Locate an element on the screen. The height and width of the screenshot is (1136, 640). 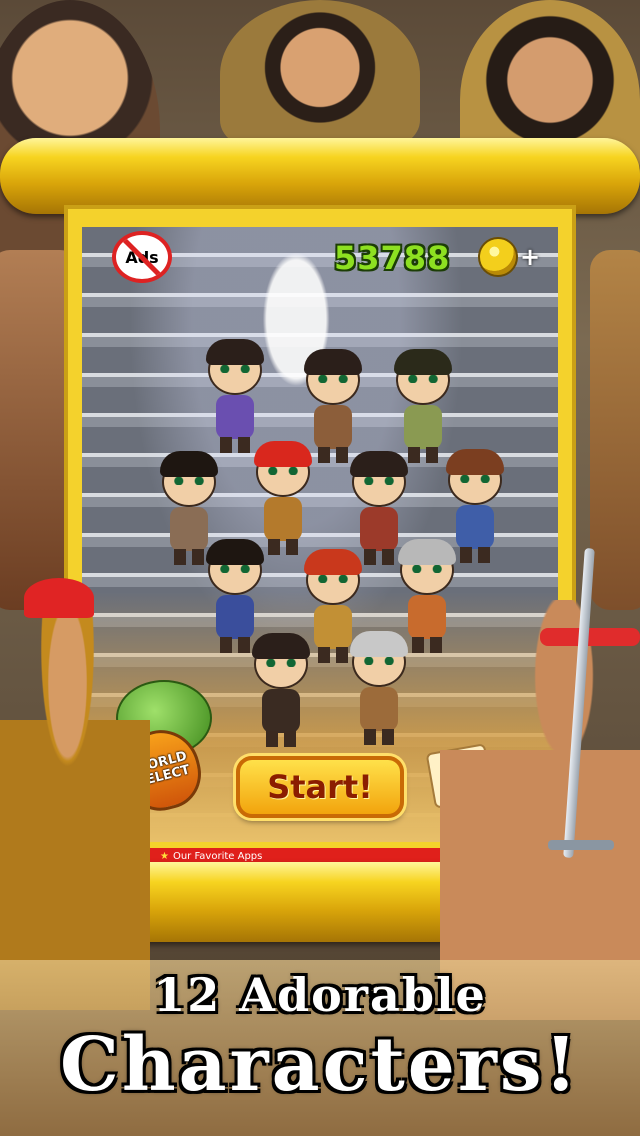
star-icon: ★ is located at coordinates (164, 856).